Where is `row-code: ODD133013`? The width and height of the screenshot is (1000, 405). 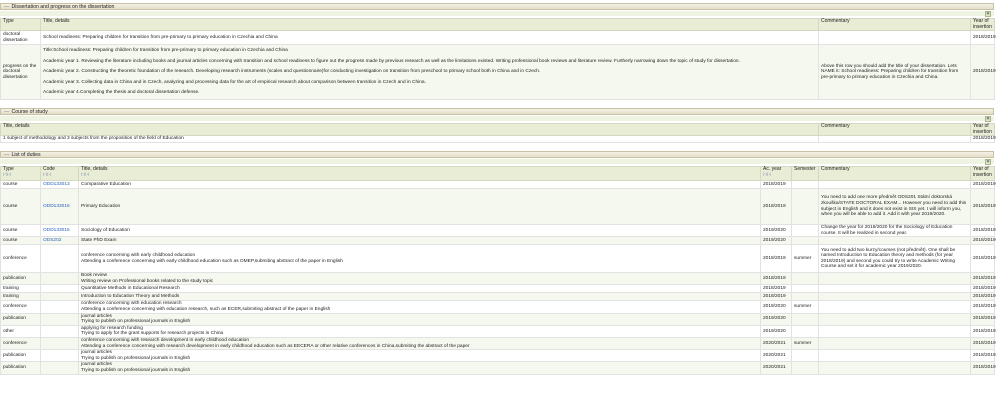
row-code: ODD133013 is located at coordinates (59, 184).